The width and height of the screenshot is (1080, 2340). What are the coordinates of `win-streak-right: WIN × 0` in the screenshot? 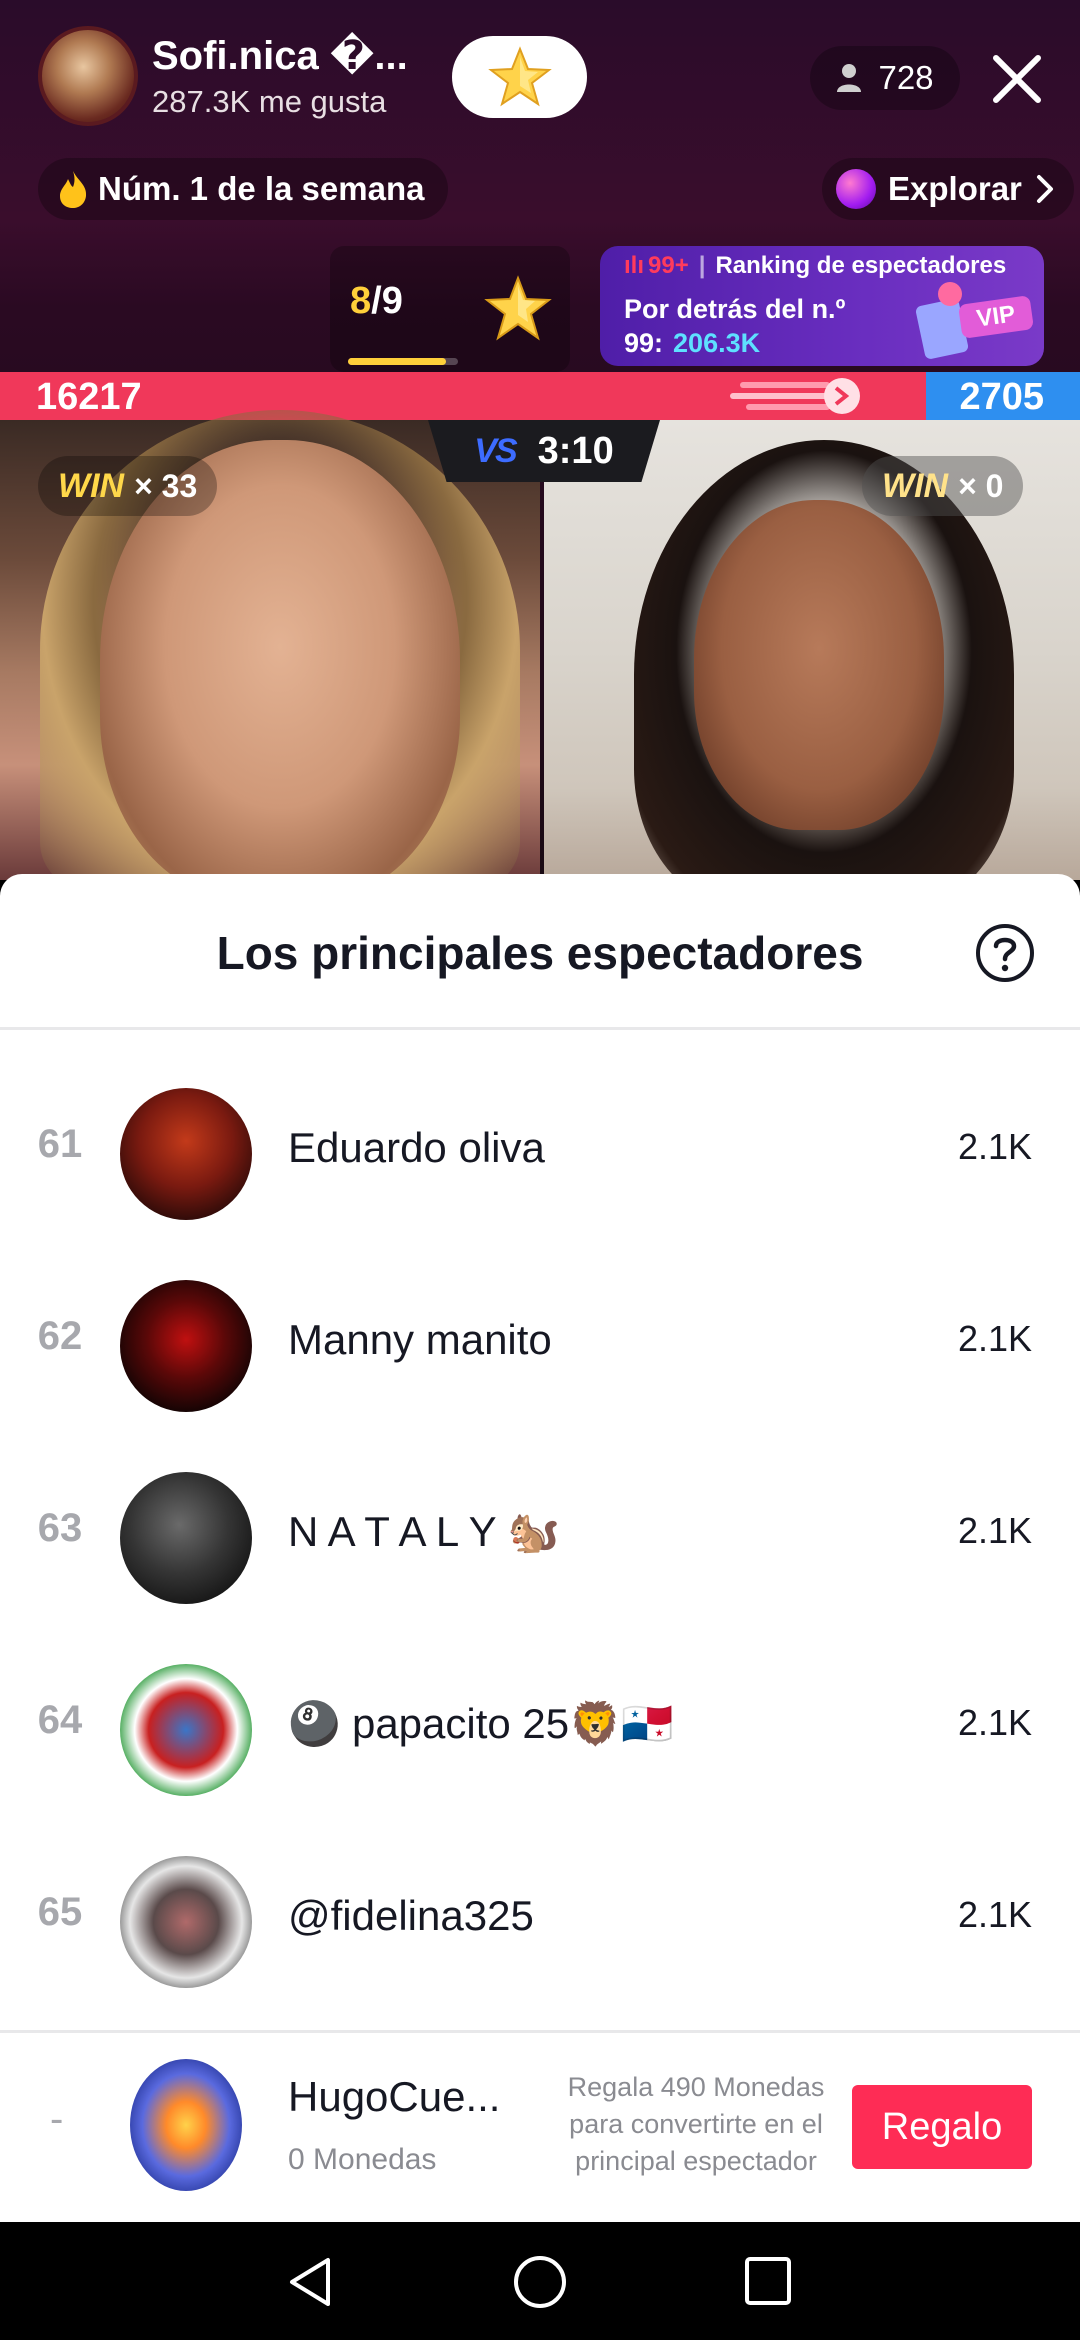 It's located at (943, 486).